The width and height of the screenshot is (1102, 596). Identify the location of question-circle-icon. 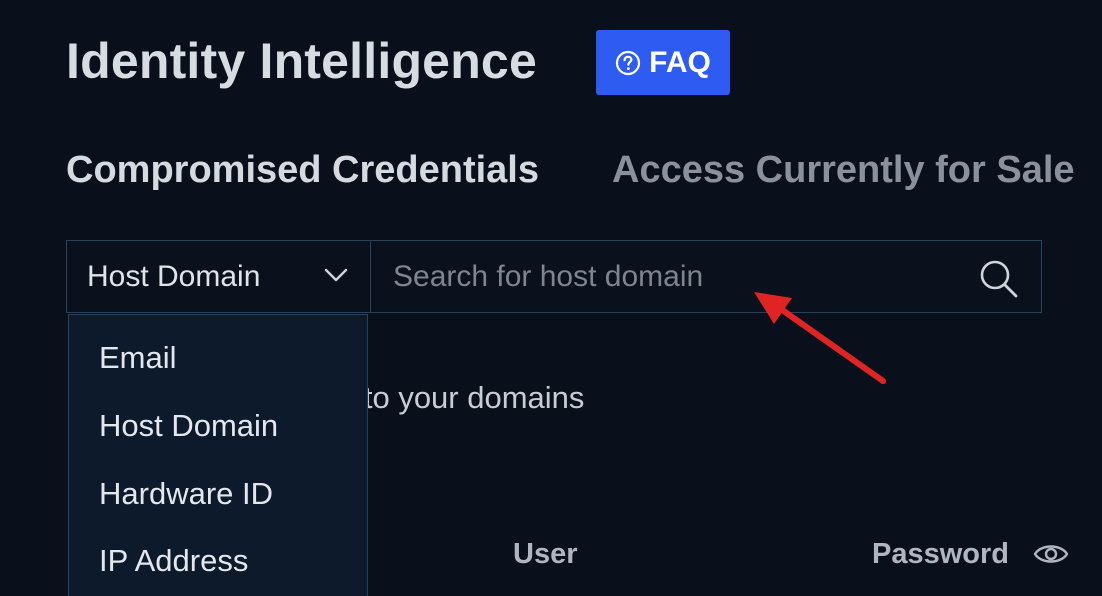
(628, 63).